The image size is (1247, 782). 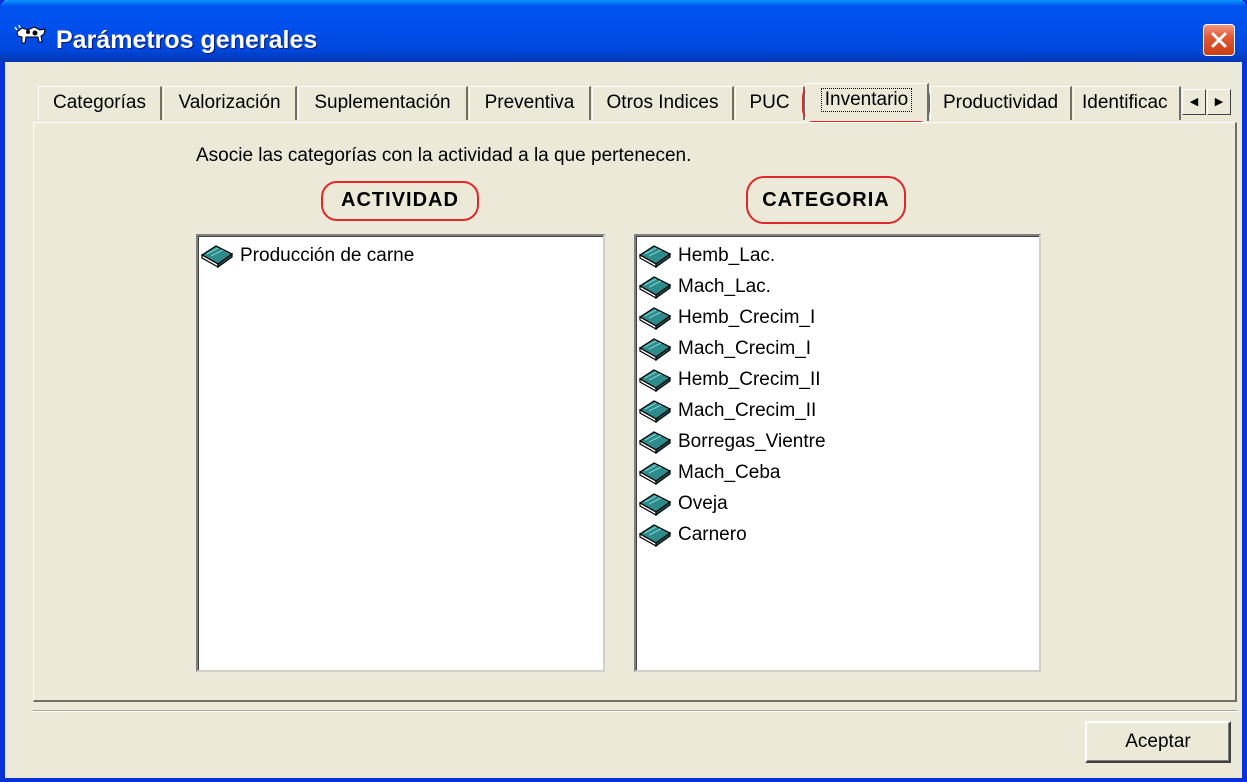 What do you see at coordinates (724, 286) in the screenshot?
I see `list-item-label: Mach_Lac.` at bounding box center [724, 286].